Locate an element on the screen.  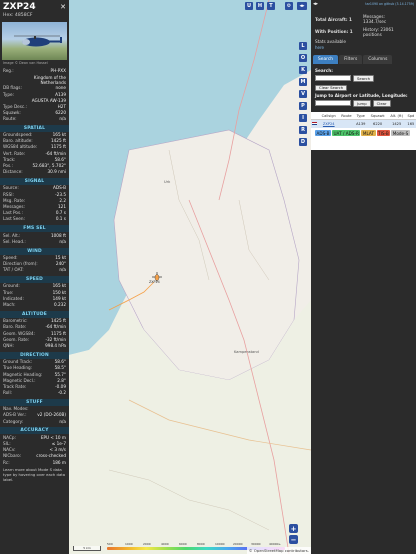
altitude-tick-label: 500 is located at coordinates (110, 544).